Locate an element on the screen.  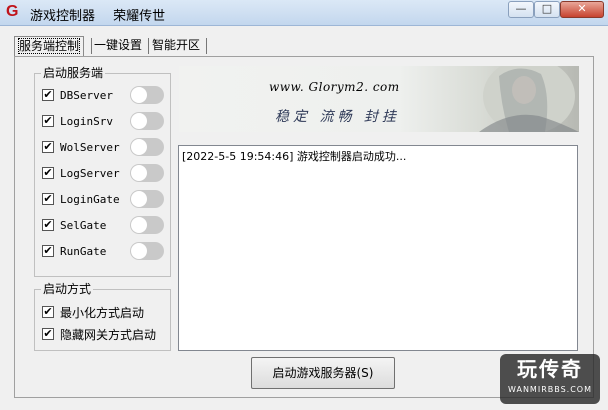
tab-one-click-setup: 一键设置 is located at coordinates (118, 45).